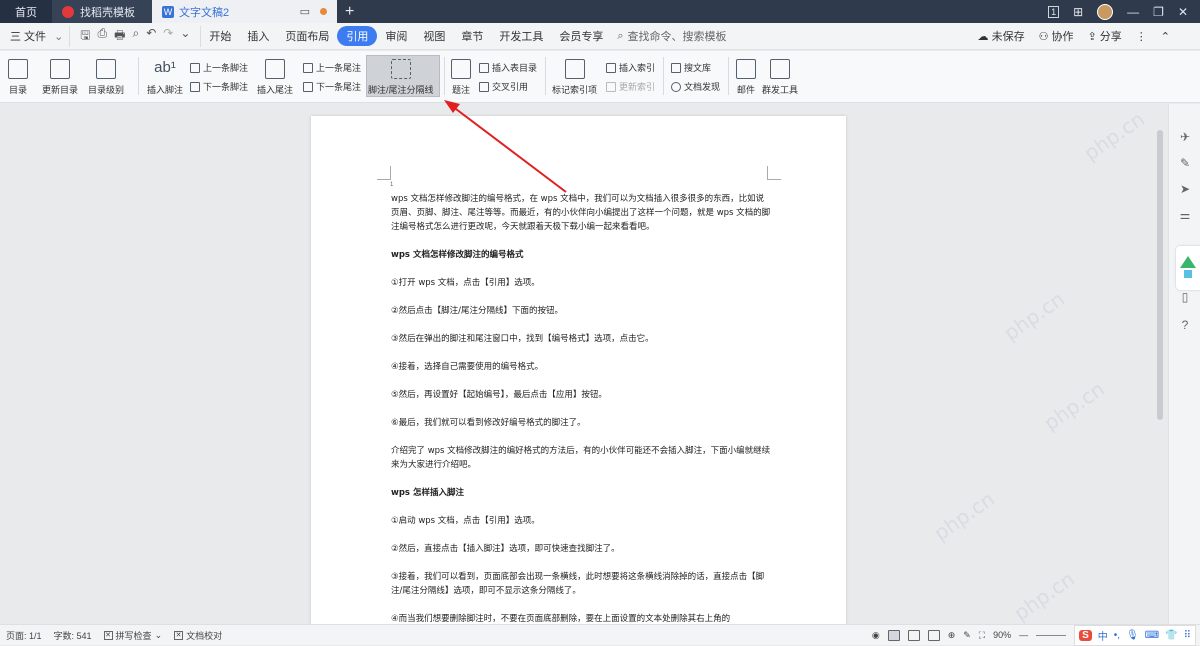 This screenshot has height=646, width=1200. Describe the element at coordinates (1117, 635) in the screenshot. I see `punct-icon: •,` at that location.